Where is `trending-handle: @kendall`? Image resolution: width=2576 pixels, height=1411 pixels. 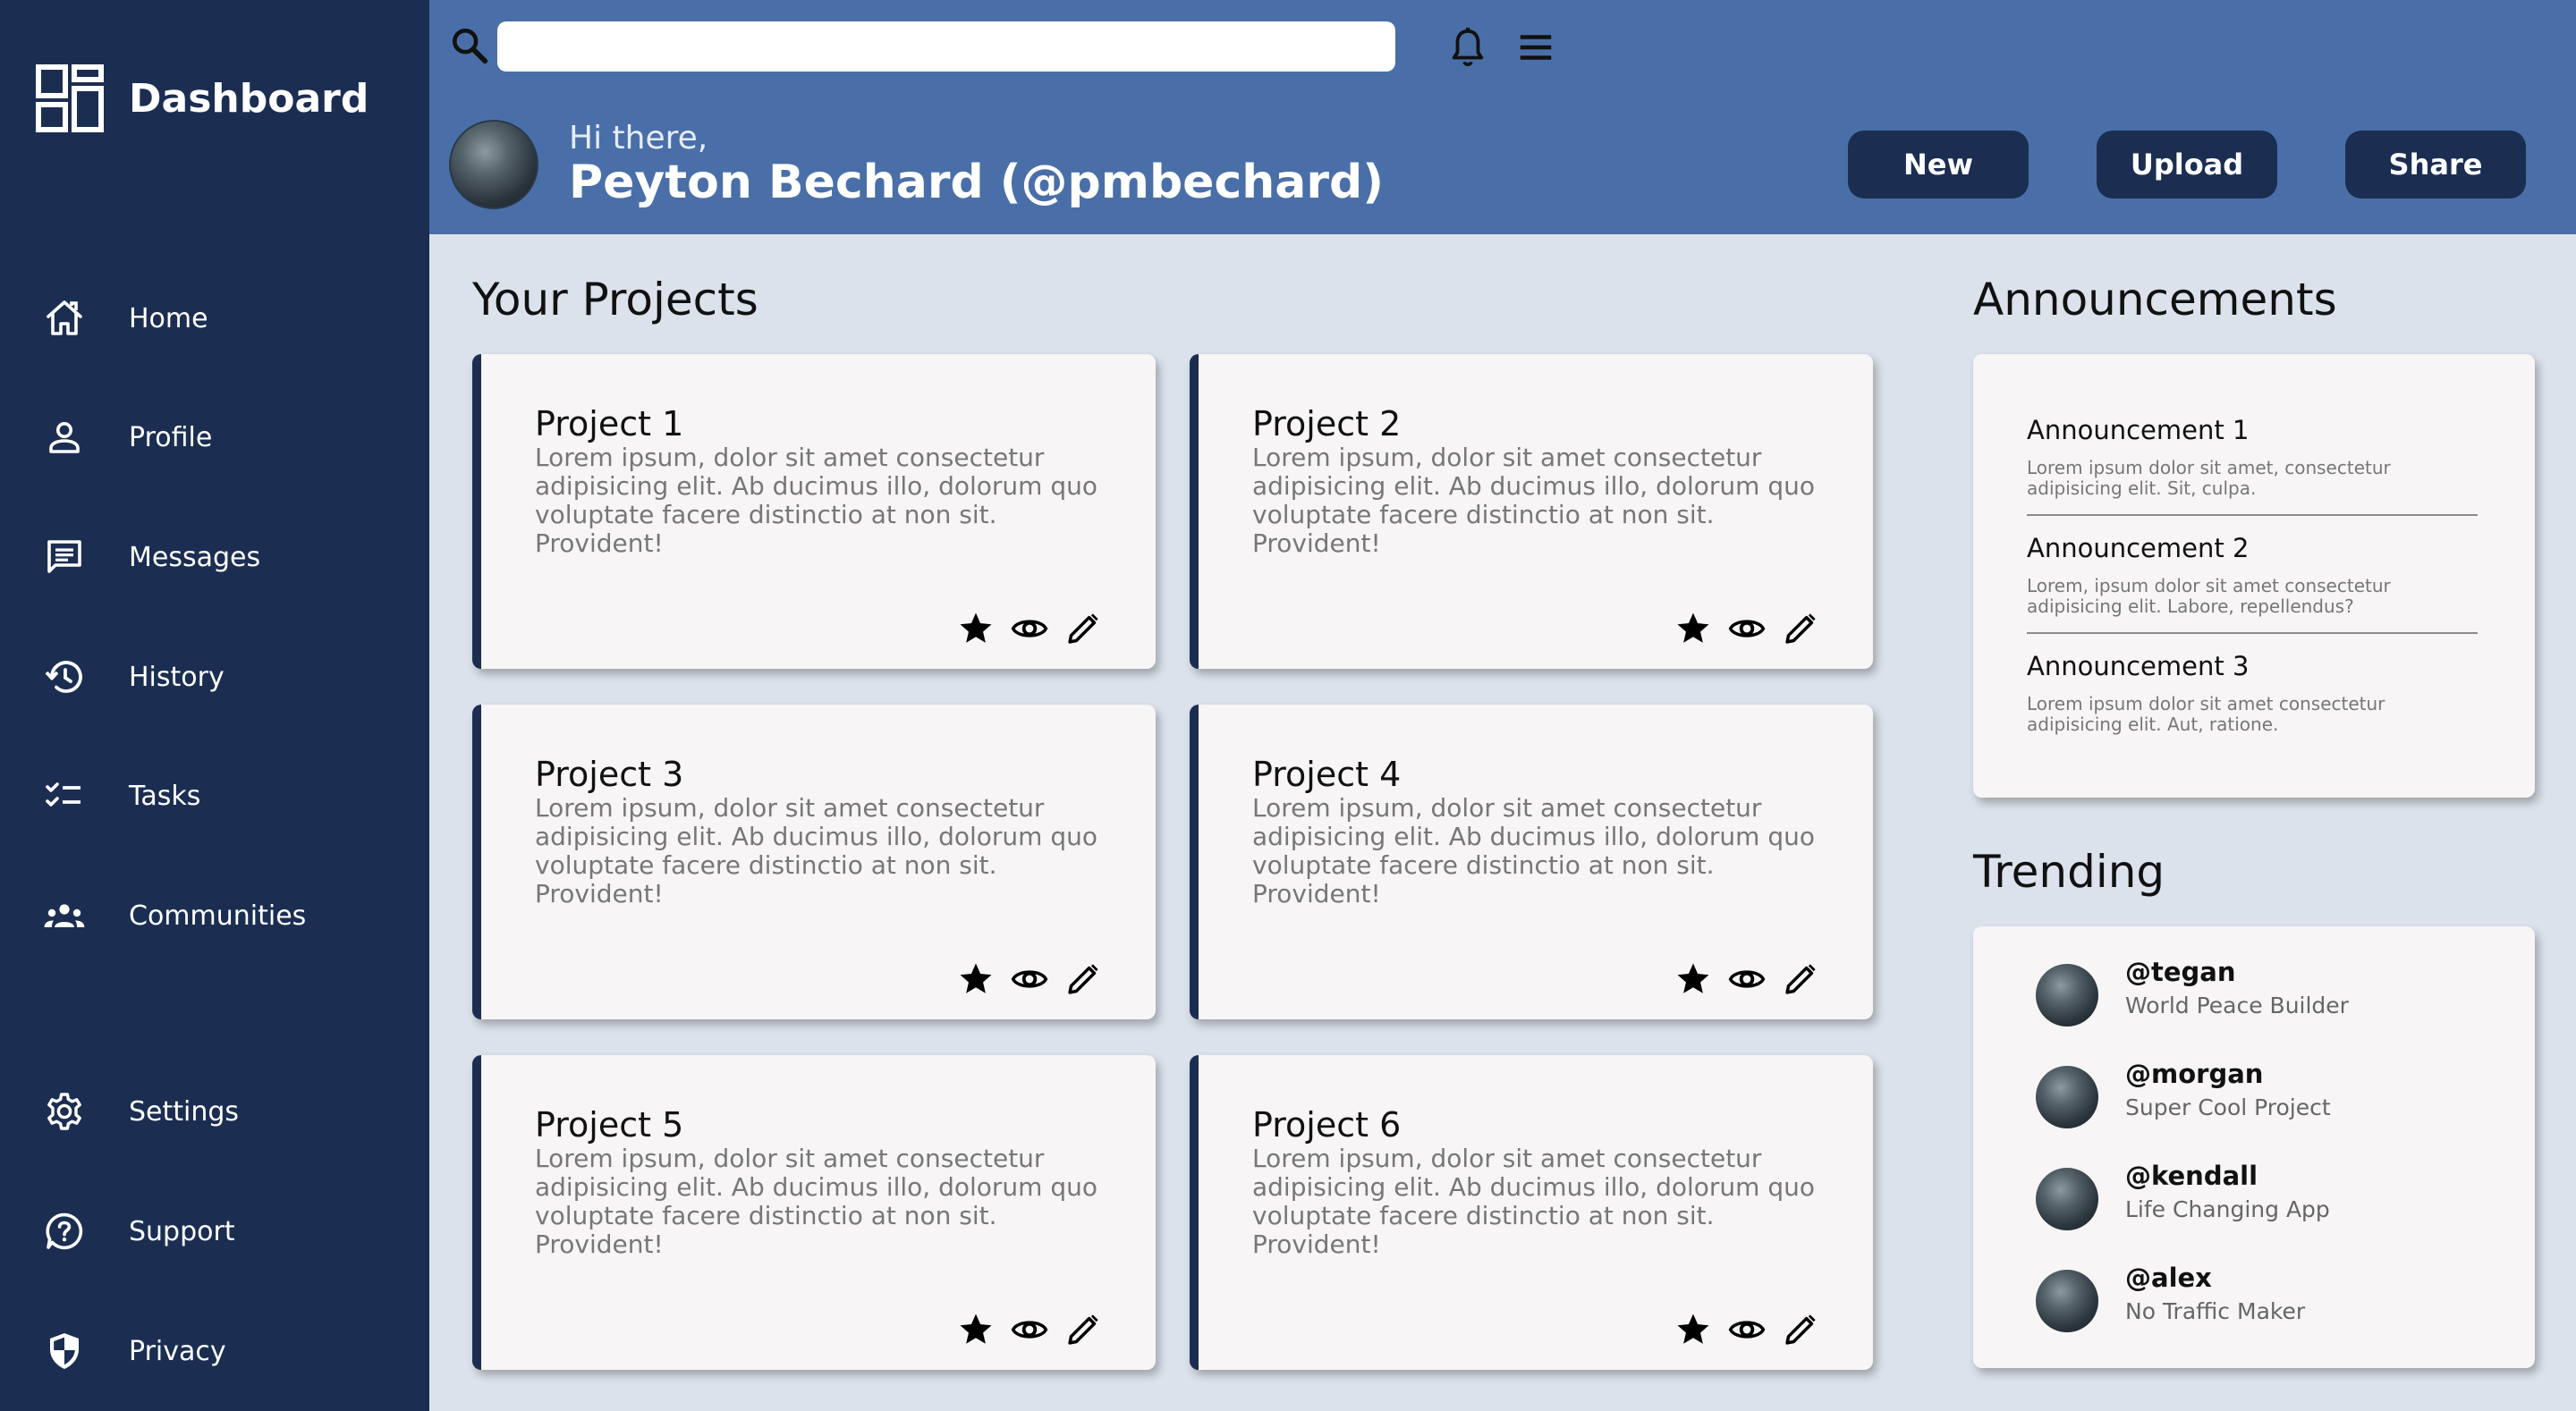
trending-handle: @kendall is located at coordinates (2191, 1176).